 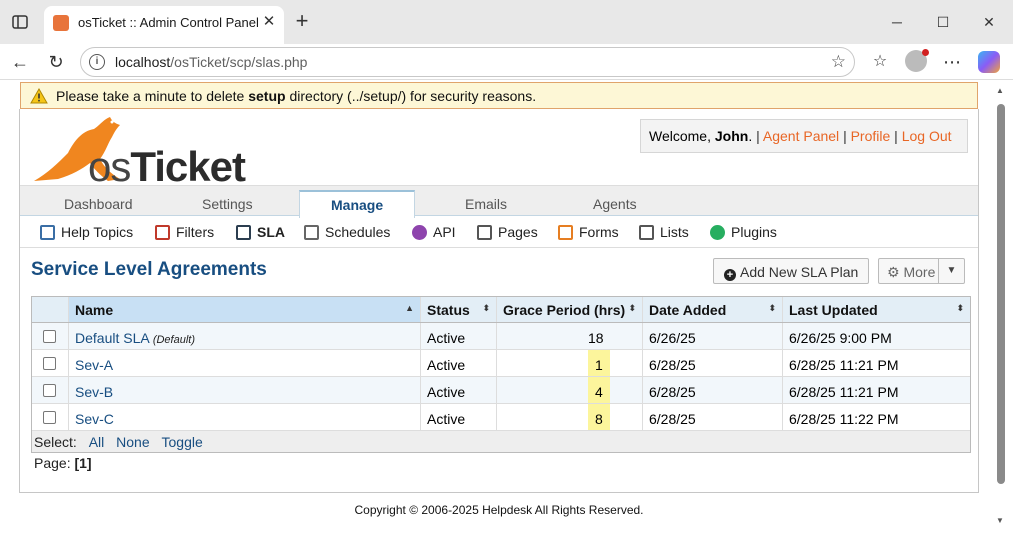 What do you see at coordinates (20, 62) in the screenshot?
I see `back-icon: ←` at bounding box center [20, 62].